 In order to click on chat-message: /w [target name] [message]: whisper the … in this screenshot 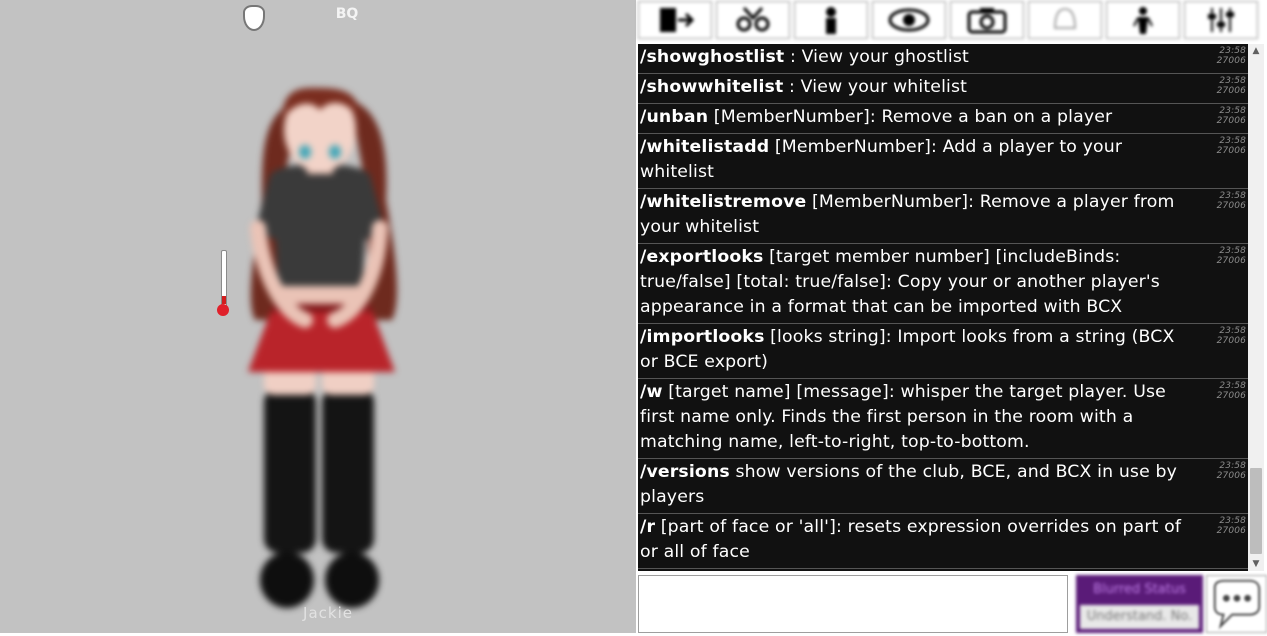, I will do `click(943, 419)`.